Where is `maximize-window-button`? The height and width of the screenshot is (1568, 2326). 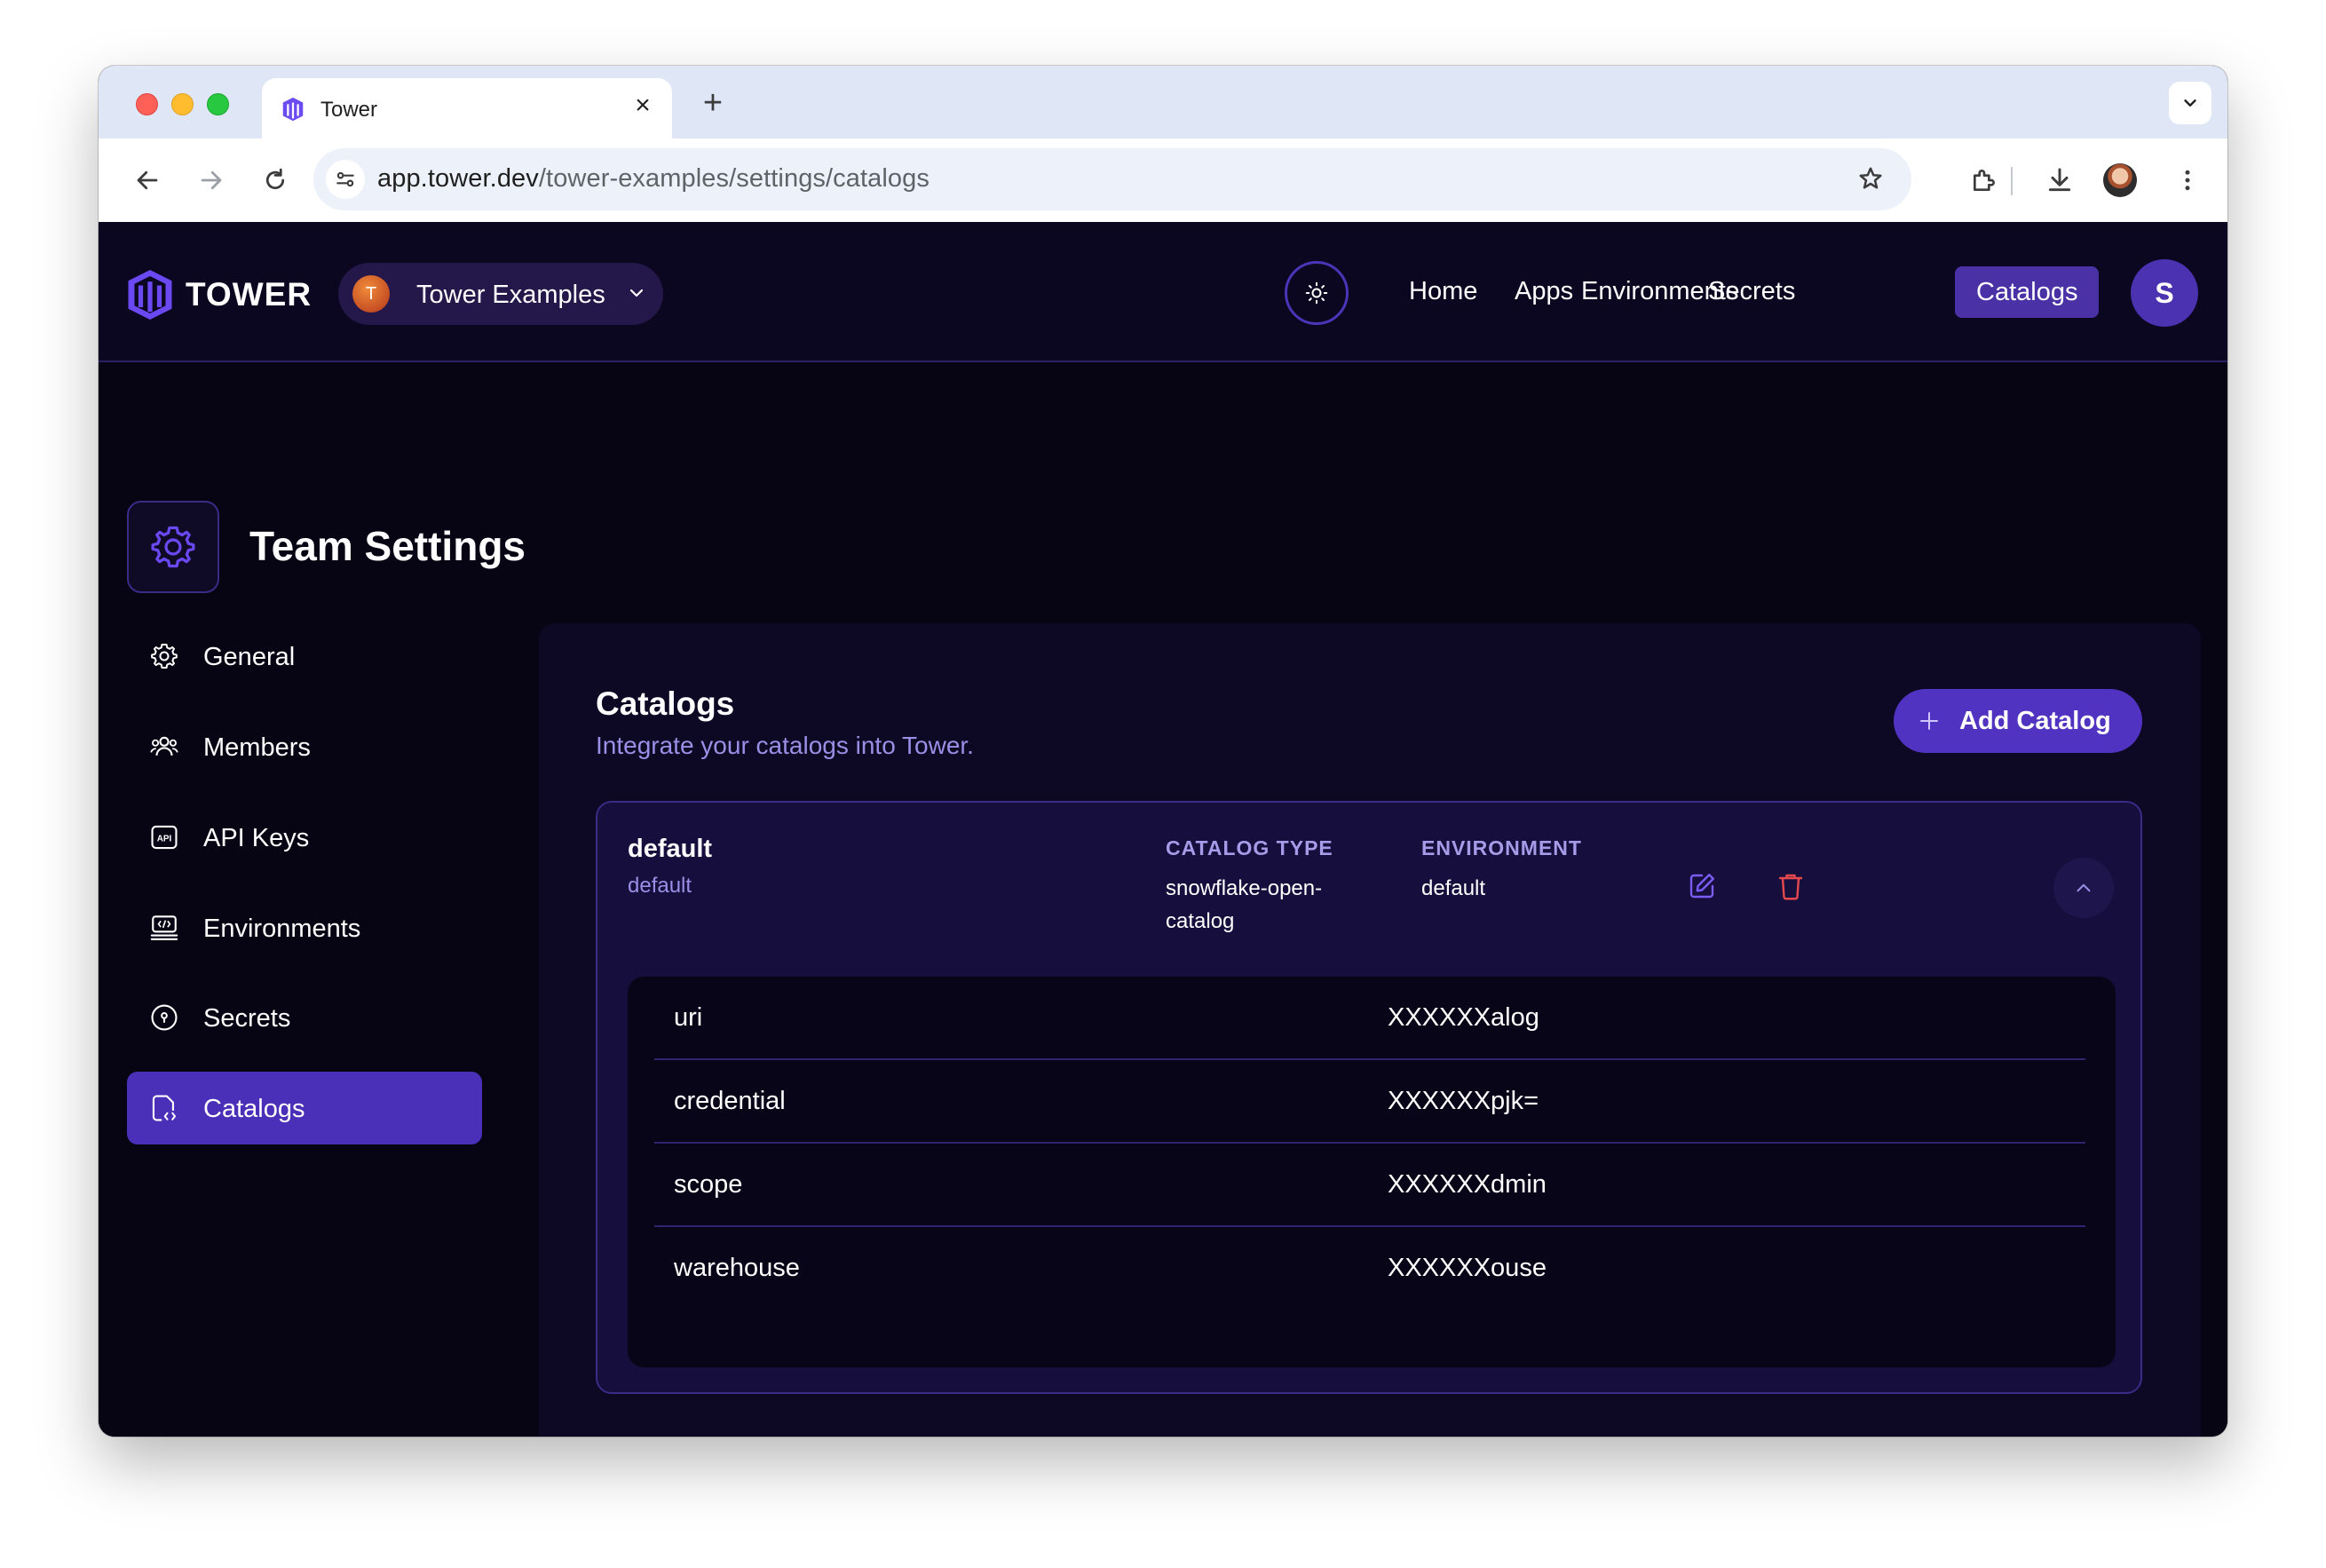
maximize-window-button is located at coordinates (218, 104).